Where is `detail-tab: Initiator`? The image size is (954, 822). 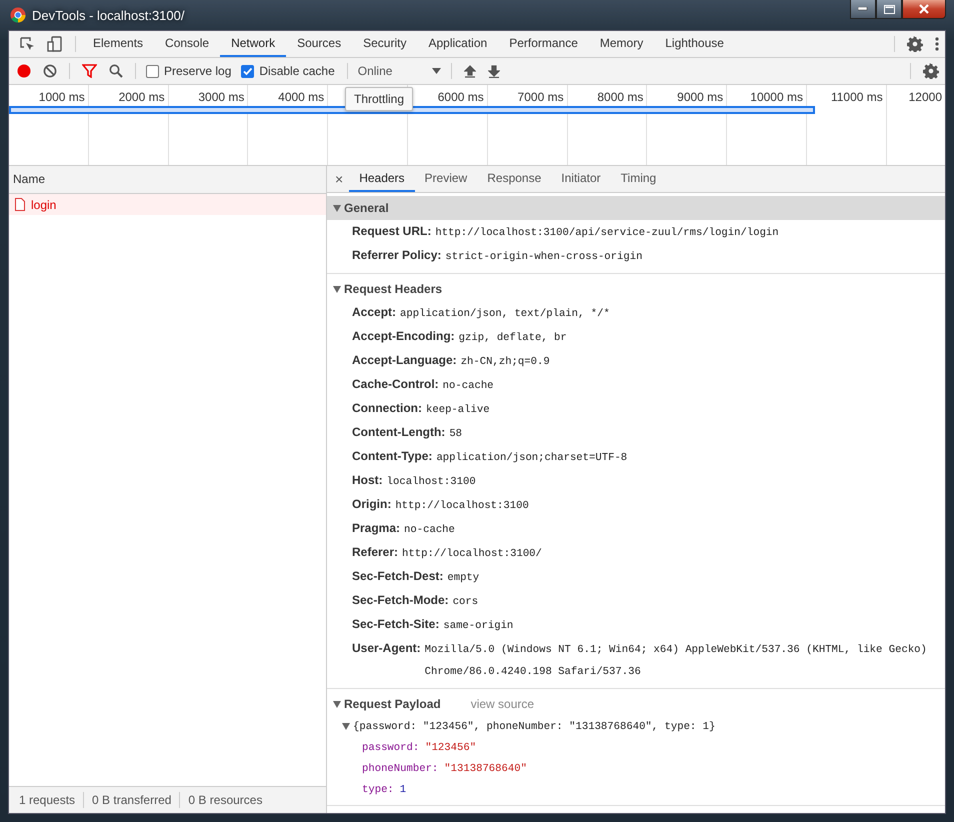
detail-tab: Initiator is located at coordinates (581, 179).